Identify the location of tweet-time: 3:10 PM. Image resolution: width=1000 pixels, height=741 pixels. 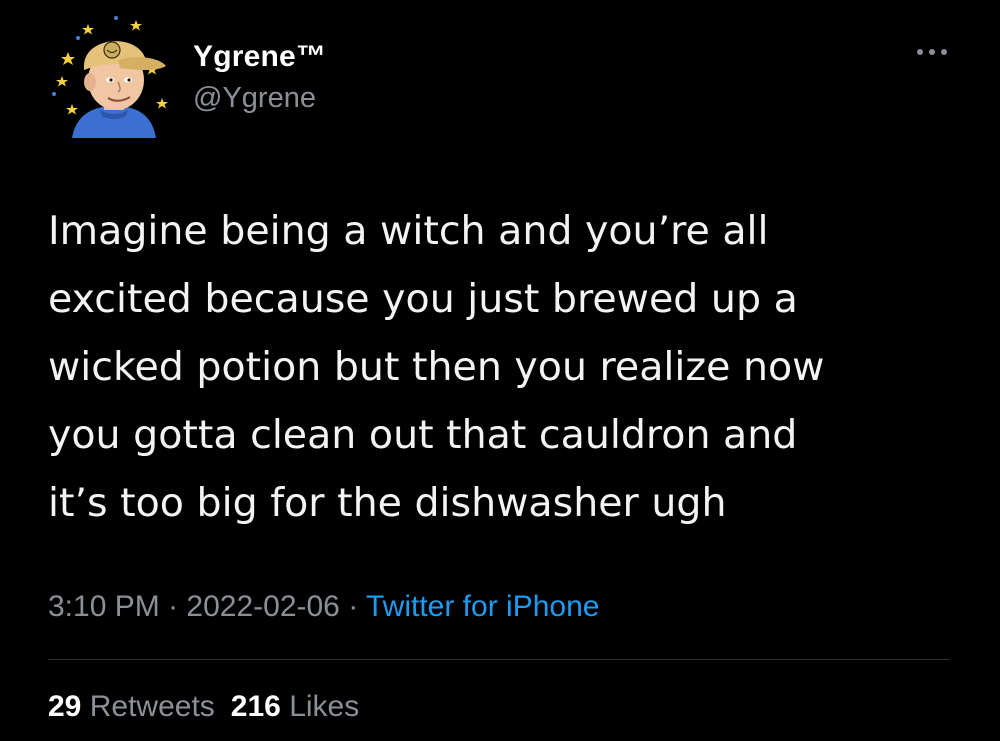
(104, 606).